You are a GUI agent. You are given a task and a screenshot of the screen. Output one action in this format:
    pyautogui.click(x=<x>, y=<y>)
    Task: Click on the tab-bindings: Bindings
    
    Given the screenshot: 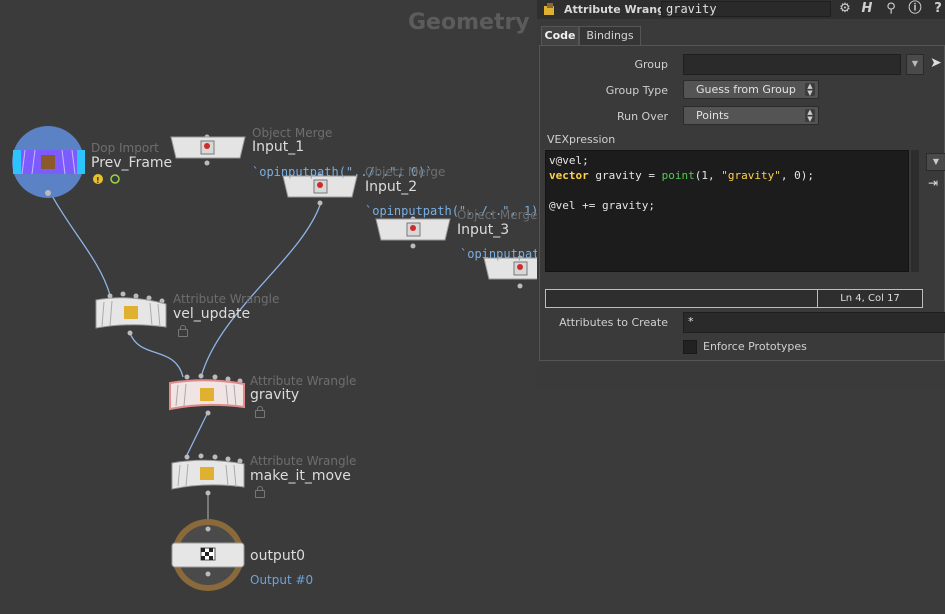 What is the action you would take?
    pyautogui.click(x=610, y=35)
    